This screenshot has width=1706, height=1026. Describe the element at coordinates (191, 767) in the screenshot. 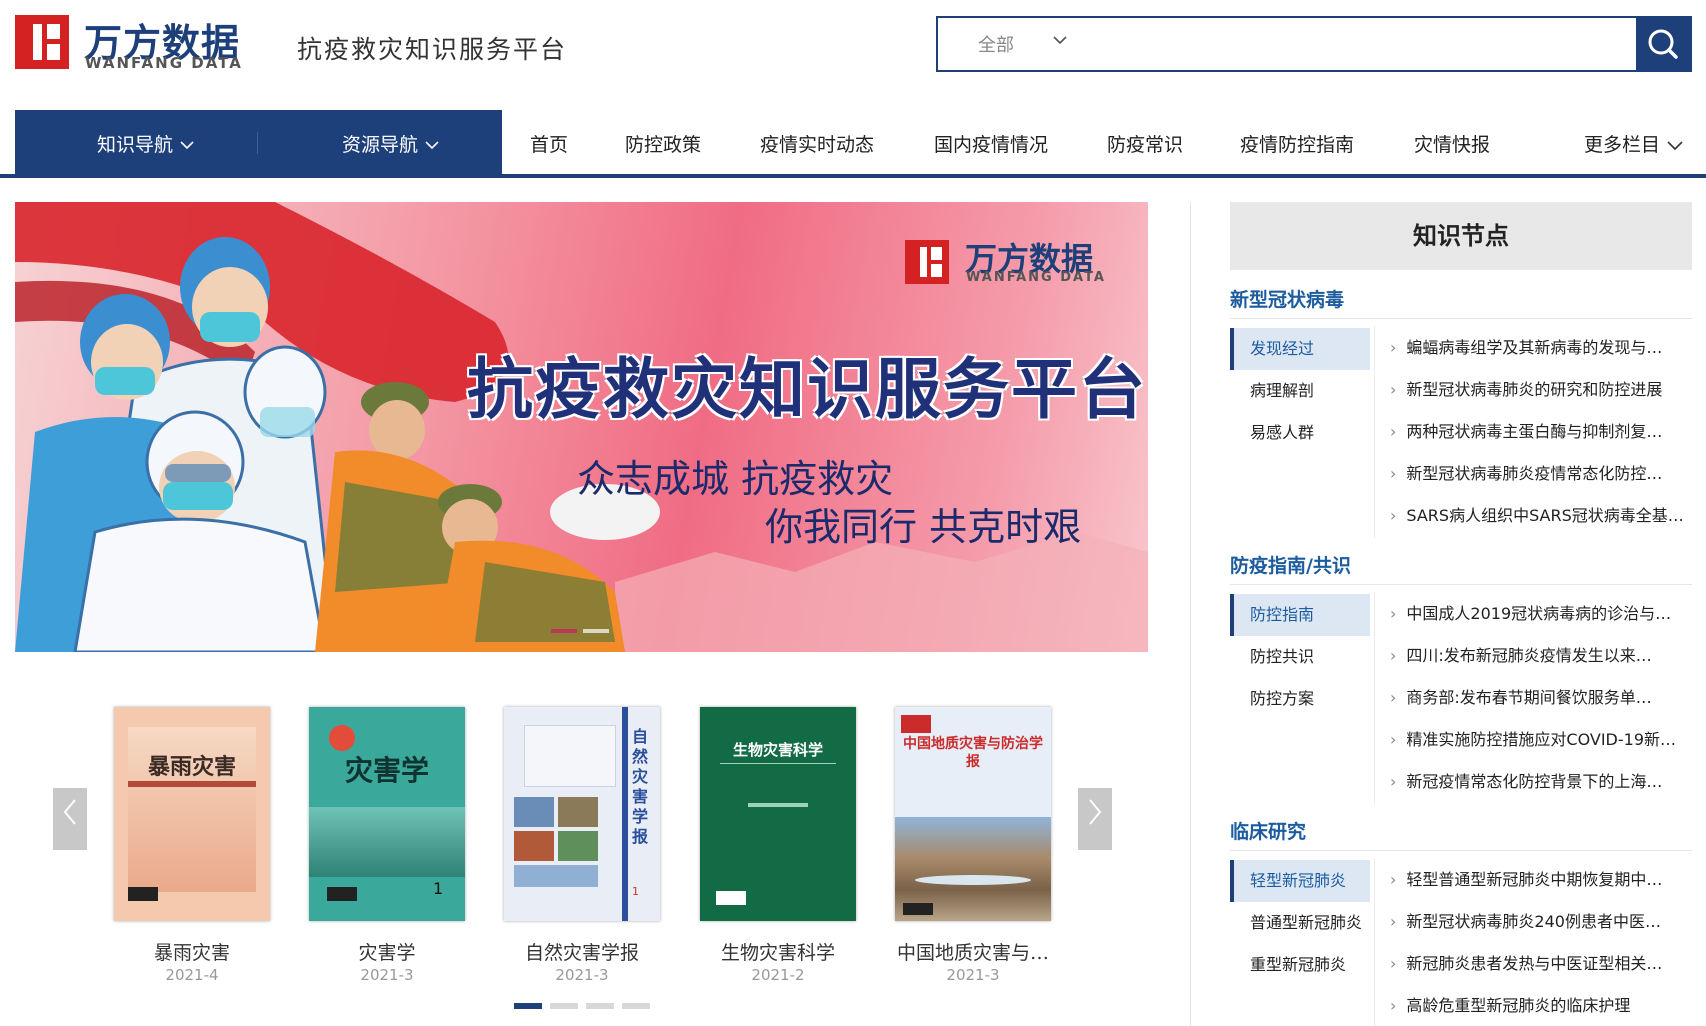

I see `journal-cover-title: 暴雨灾害` at that location.